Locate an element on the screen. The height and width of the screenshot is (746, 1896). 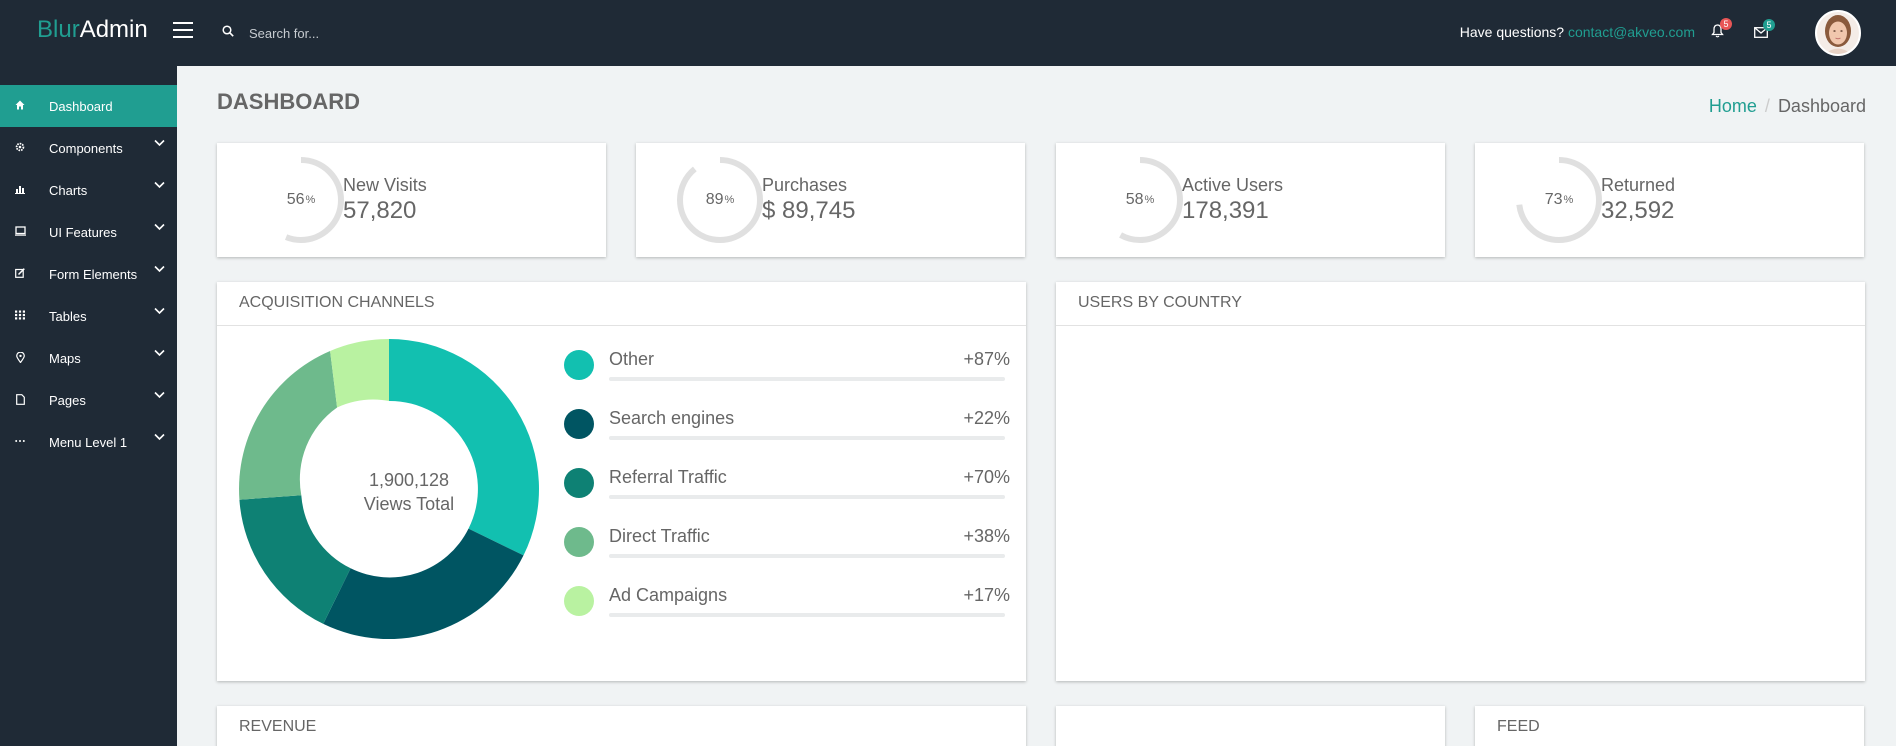
sidebar-item-label: Components is located at coordinates (86, 148).